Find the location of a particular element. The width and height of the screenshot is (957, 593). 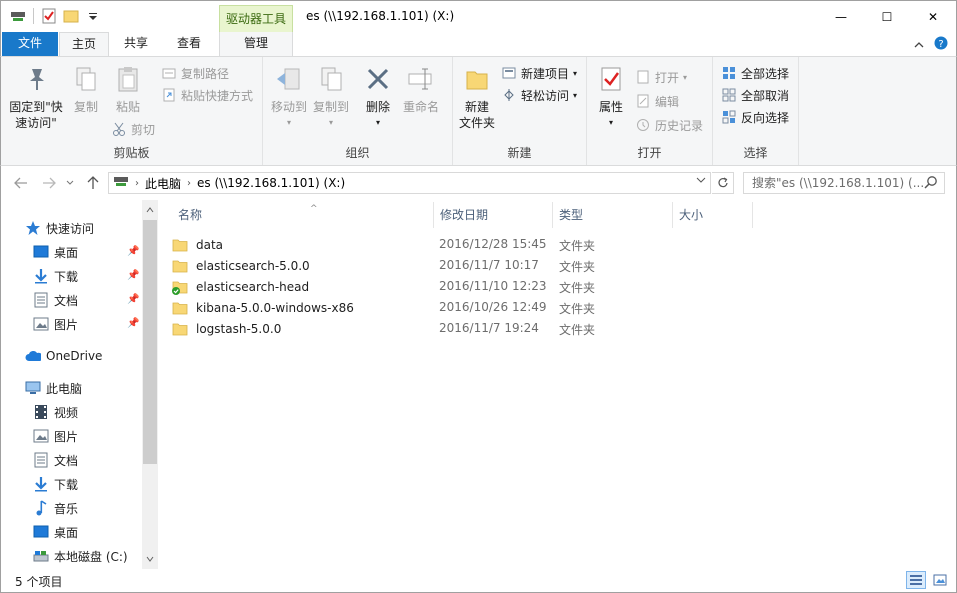

copy-icon is located at coordinates (86, 79).